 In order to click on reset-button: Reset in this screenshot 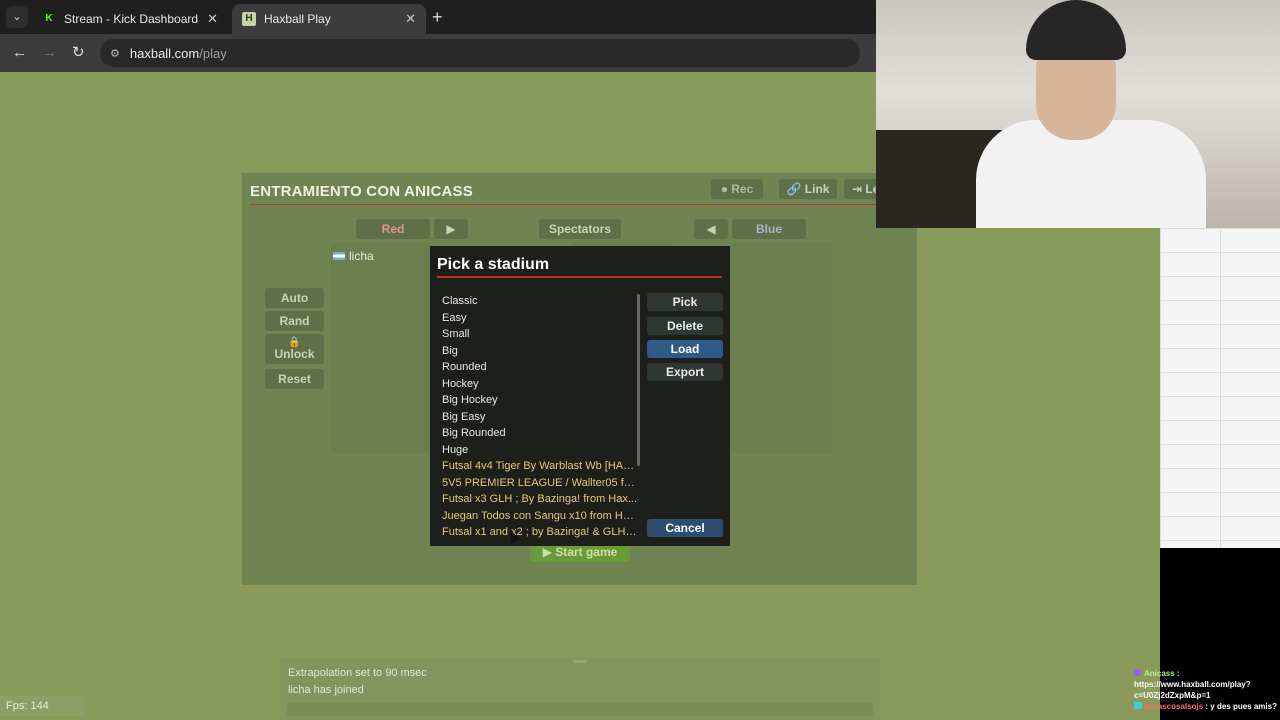, I will do `click(294, 379)`.